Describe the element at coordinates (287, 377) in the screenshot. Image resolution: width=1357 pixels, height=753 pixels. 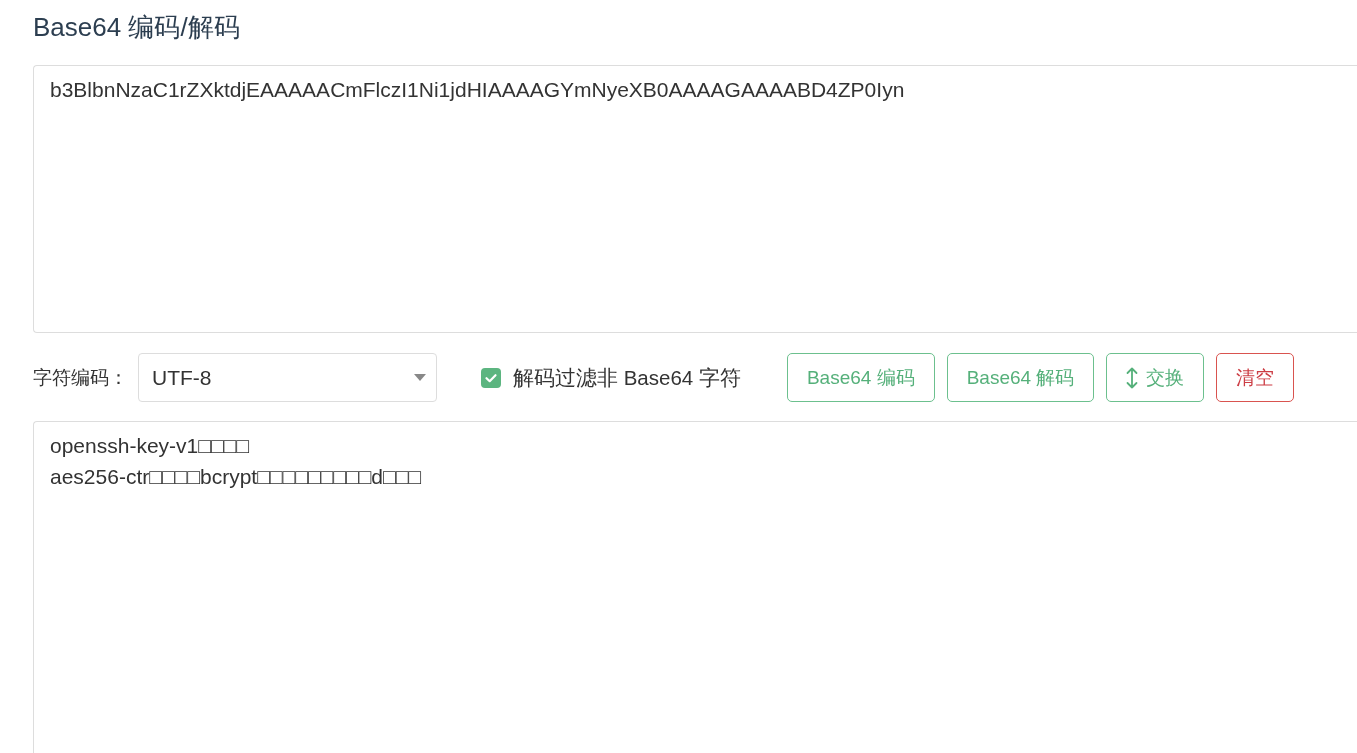
I see `charset-select: UTF-8` at that location.